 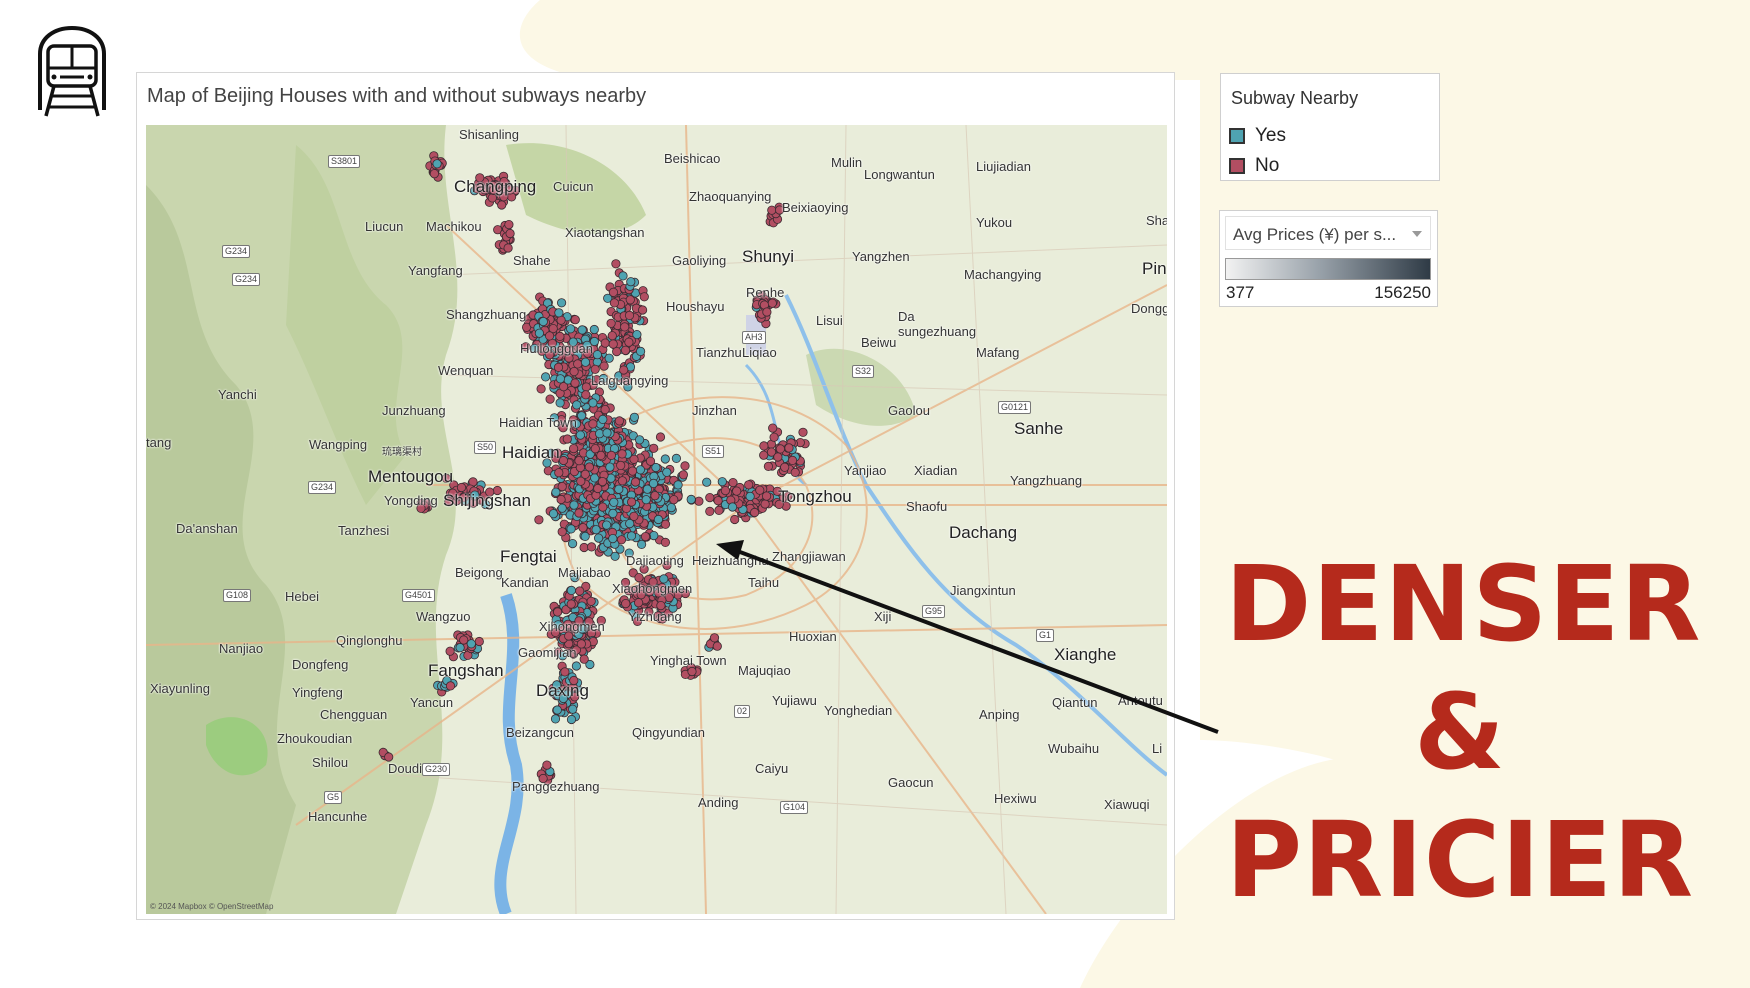 I want to click on map-attribution: © 2024 Mapbox © OpenStreetMap, so click(x=211, y=906).